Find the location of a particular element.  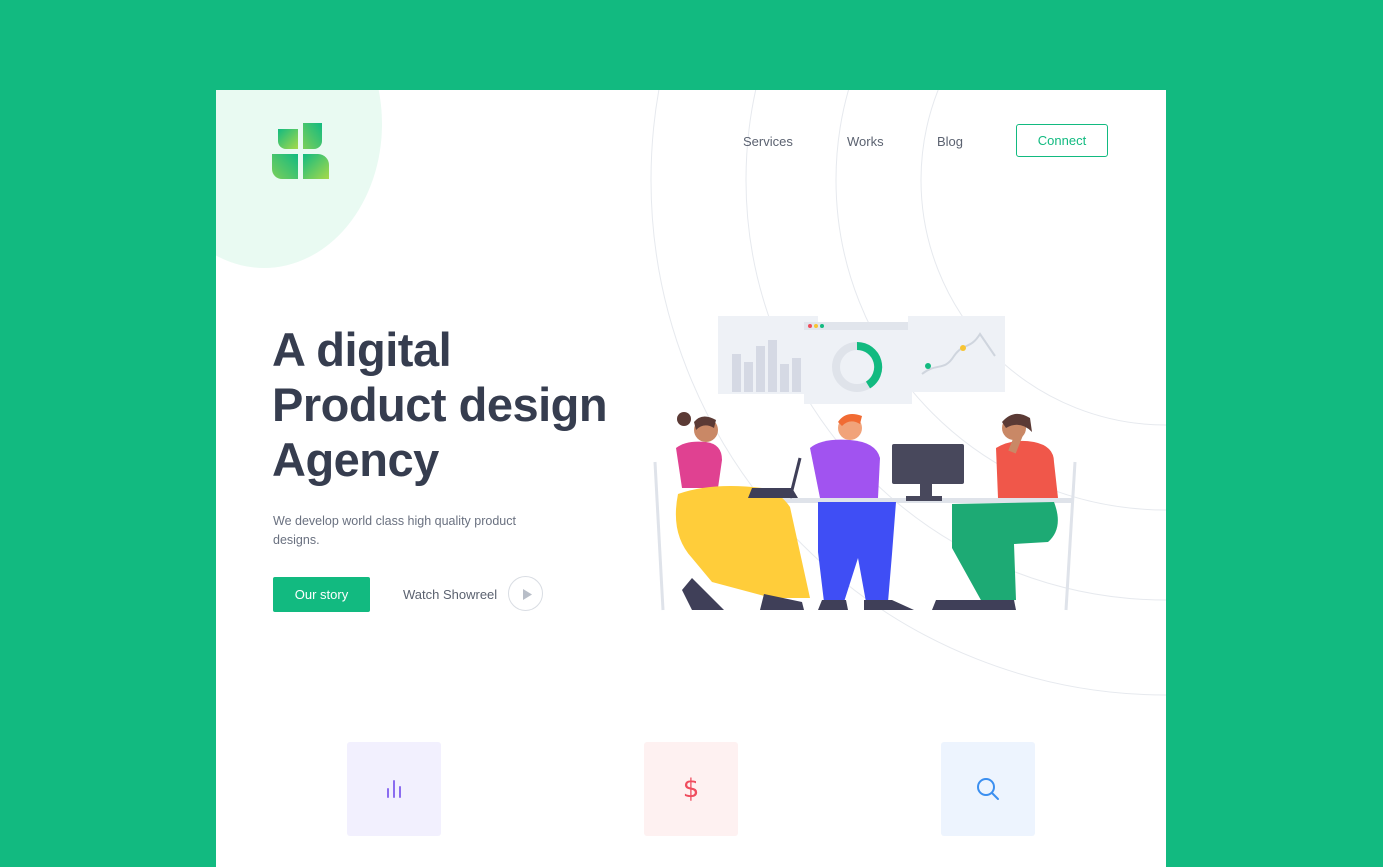

dollar-icon: $ is located at coordinates (691, 789).